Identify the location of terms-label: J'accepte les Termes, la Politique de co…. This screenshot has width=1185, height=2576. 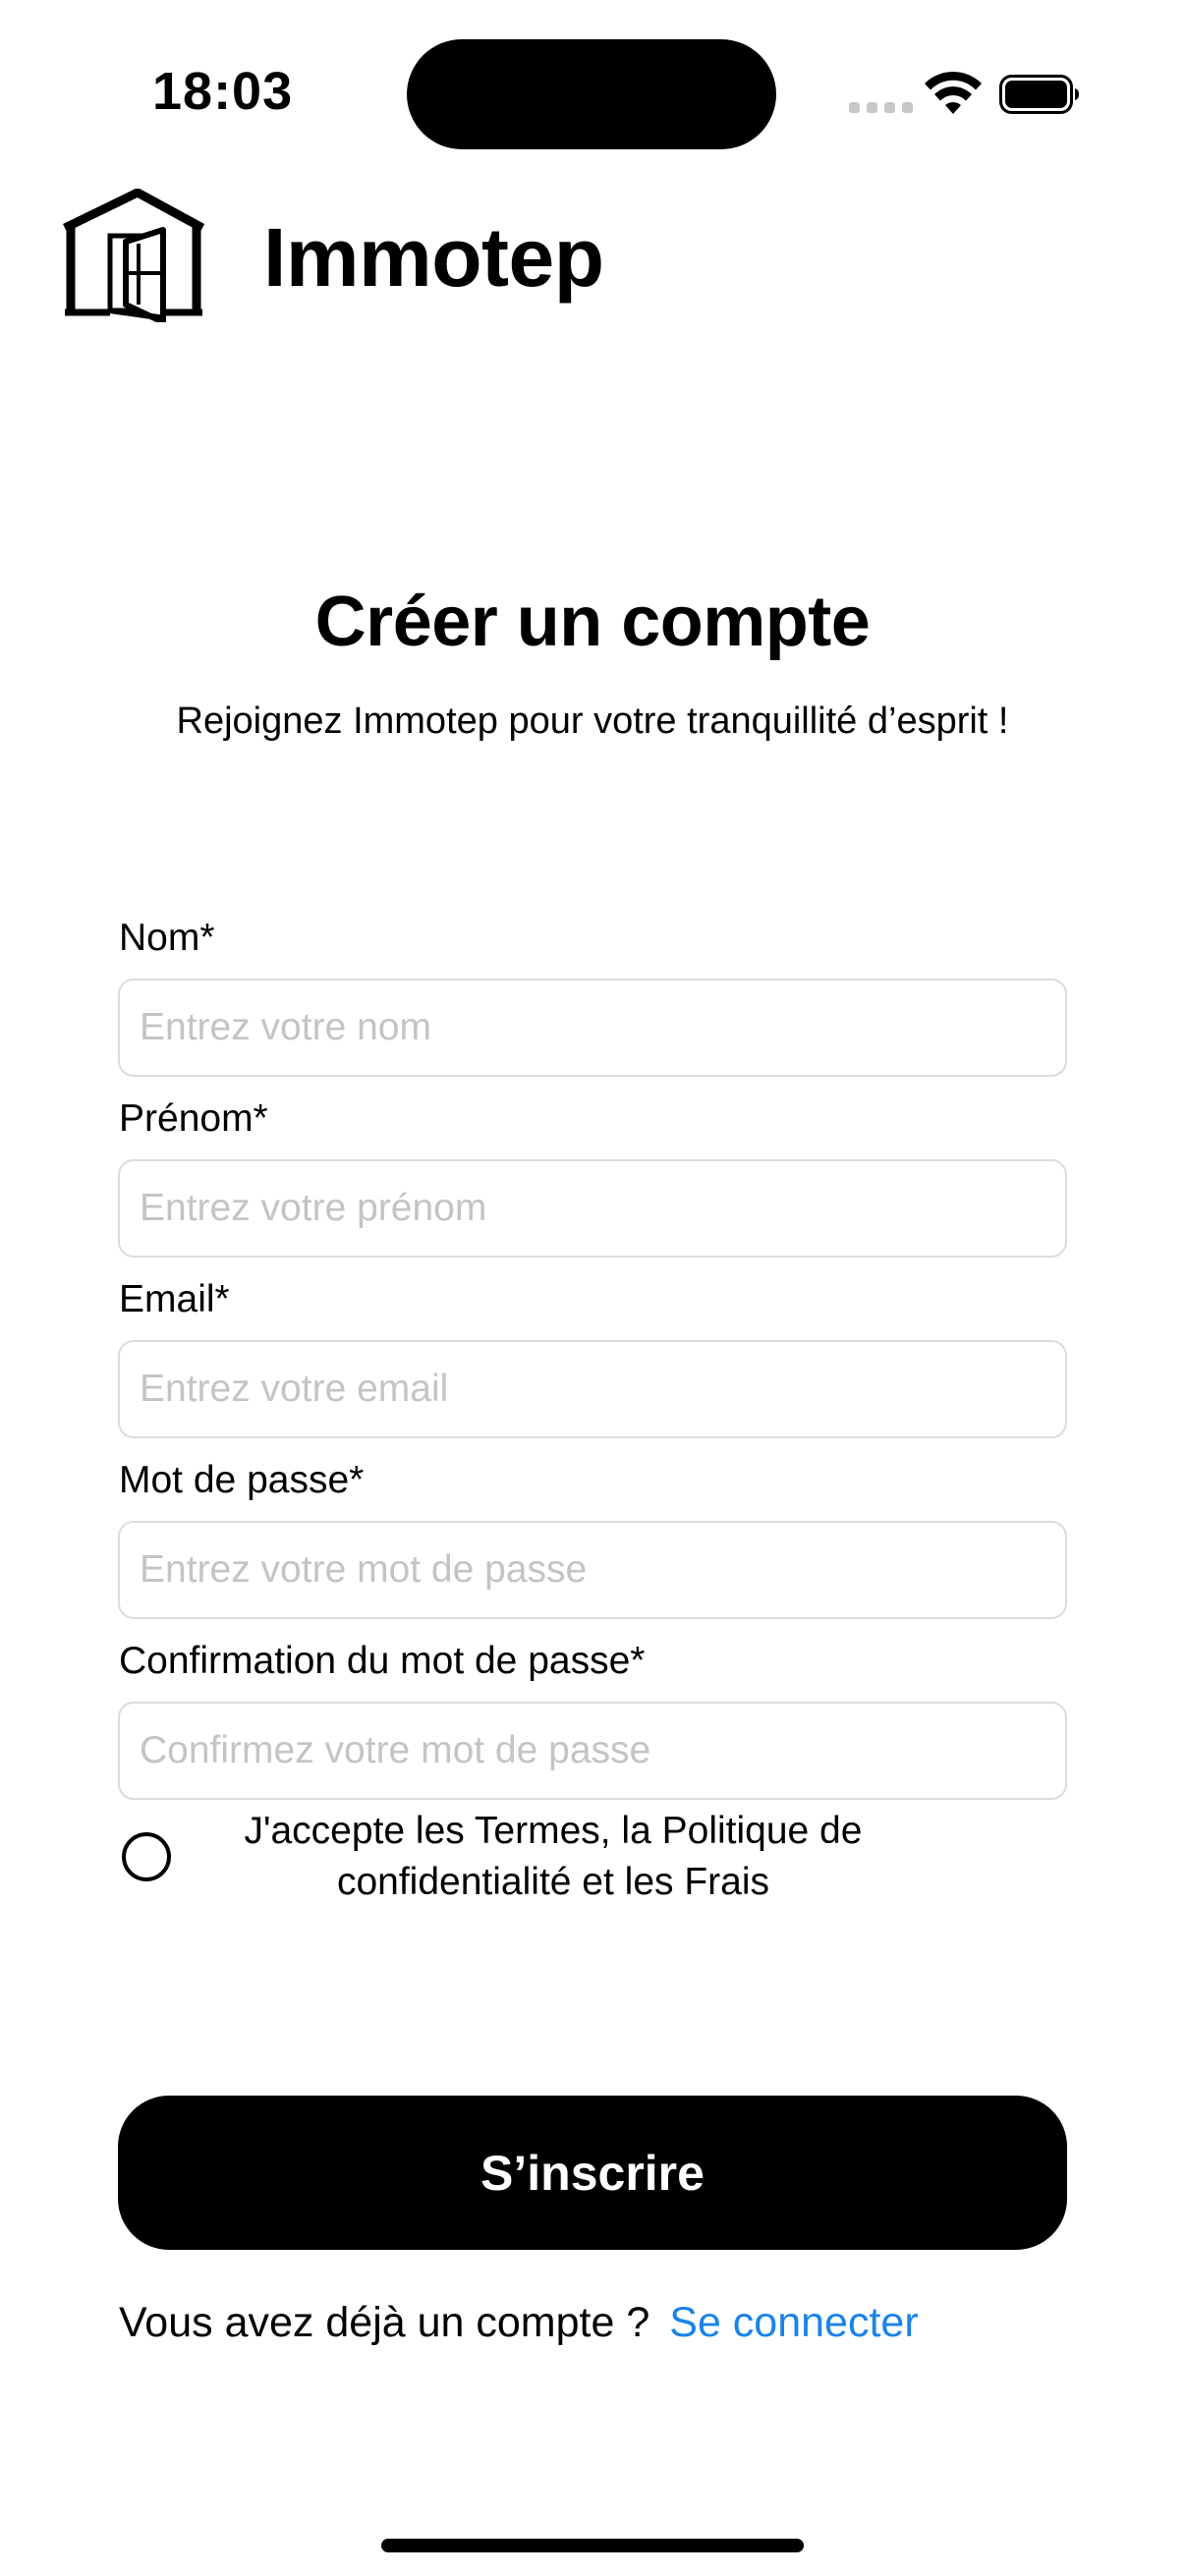
(554, 1857).